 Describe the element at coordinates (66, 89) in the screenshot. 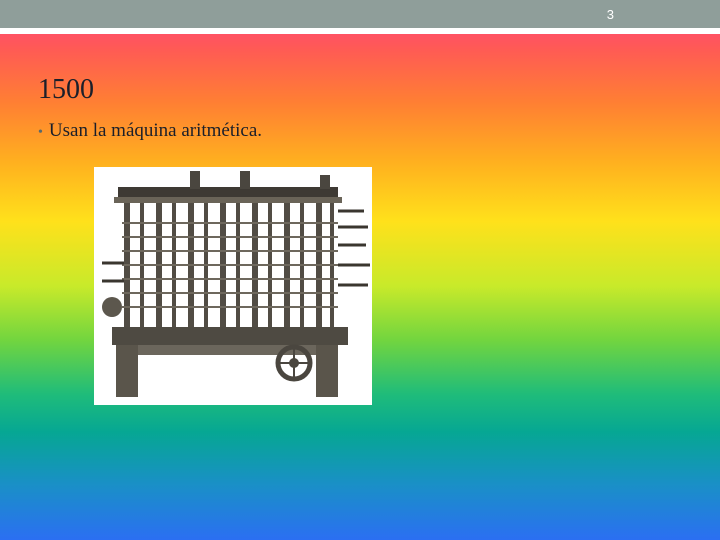

I see `slide-title: 1500` at that location.